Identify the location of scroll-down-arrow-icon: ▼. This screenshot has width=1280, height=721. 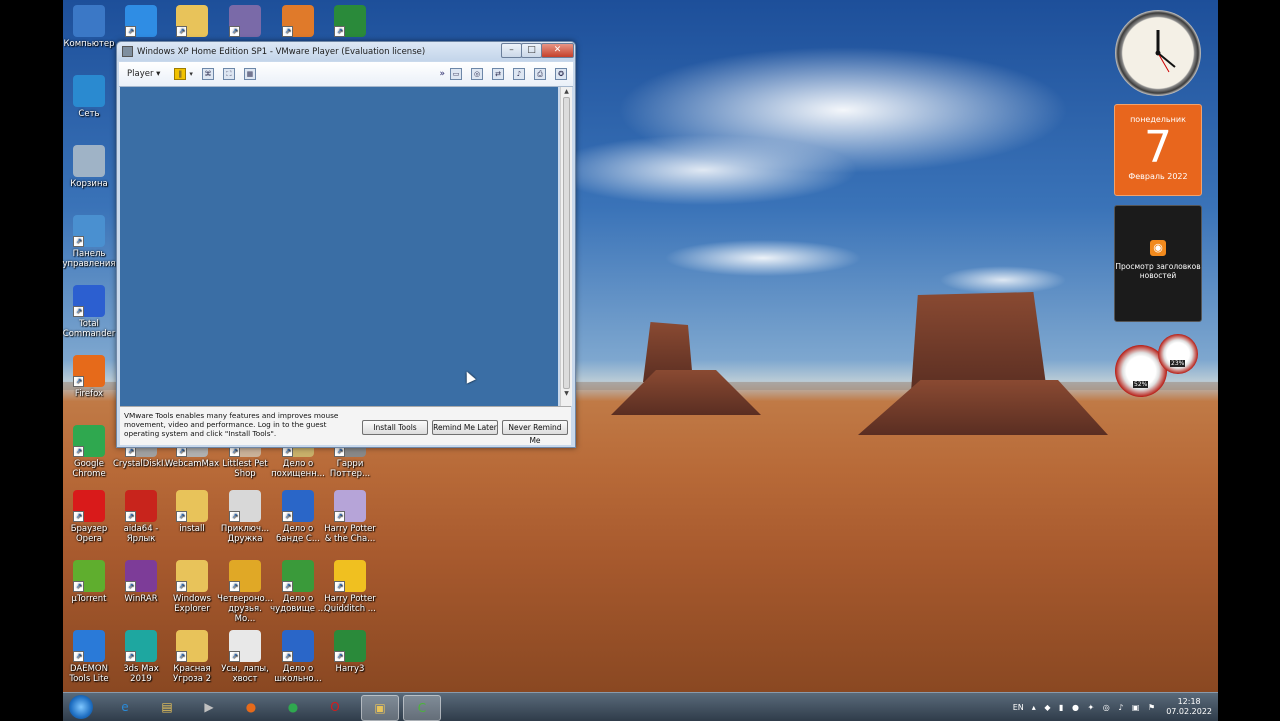
(566, 394).